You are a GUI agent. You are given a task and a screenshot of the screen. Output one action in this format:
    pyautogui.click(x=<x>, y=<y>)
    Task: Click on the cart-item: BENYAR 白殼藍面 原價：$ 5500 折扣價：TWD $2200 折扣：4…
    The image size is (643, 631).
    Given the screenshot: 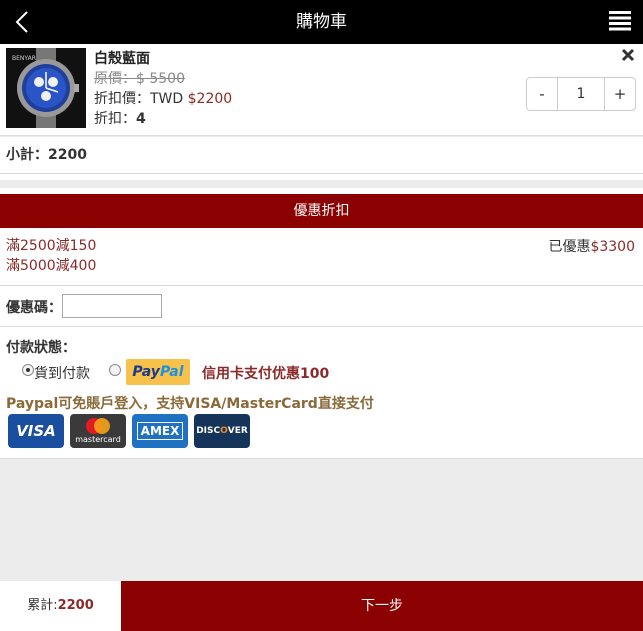 What is the action you would take?
    pyautogui.click(x=321, y=90)
    